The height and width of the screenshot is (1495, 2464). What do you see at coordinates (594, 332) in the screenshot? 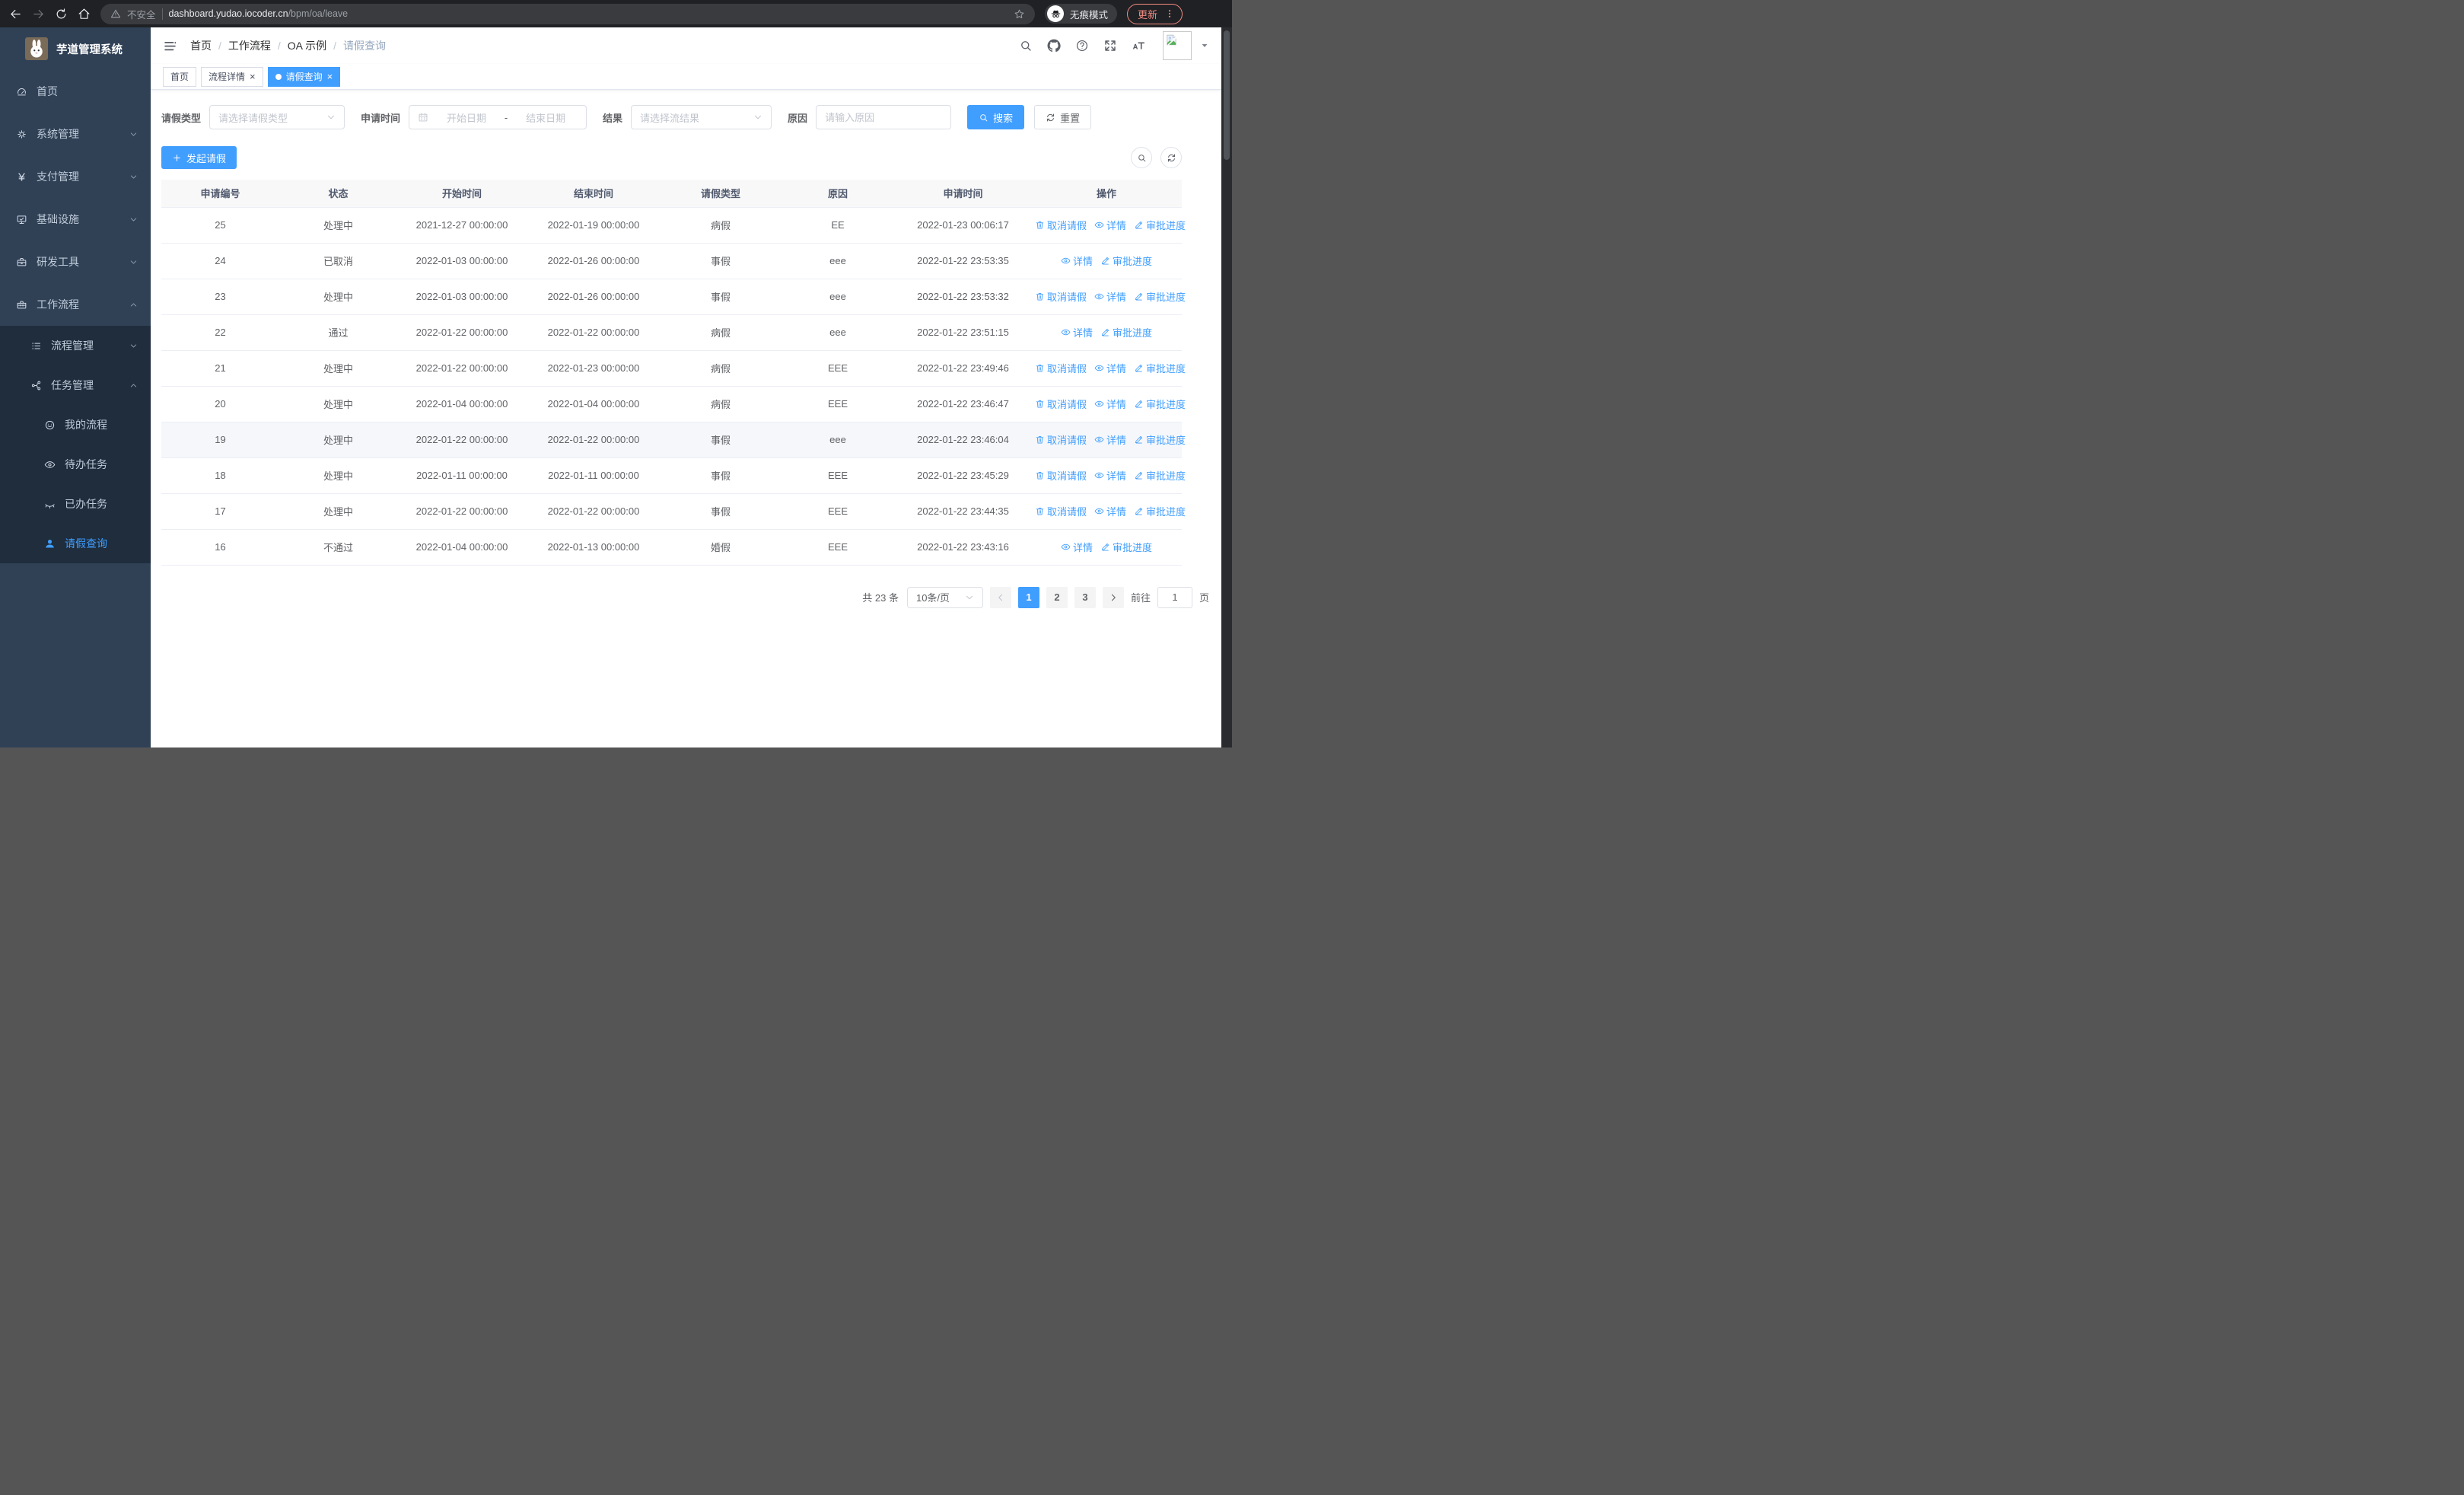
I see `cell-end-time: 2022-01-22 00:00:00` at bounding box center [594, 332].